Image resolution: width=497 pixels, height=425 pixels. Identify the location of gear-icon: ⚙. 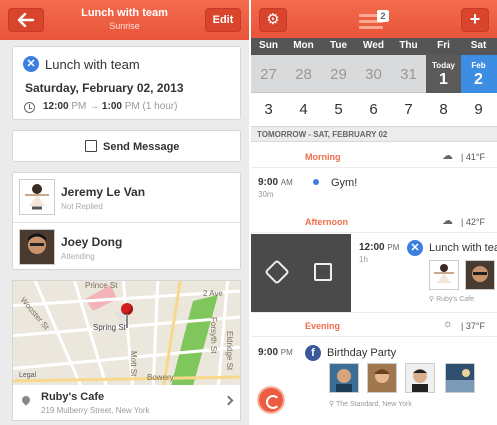
(273, 19).